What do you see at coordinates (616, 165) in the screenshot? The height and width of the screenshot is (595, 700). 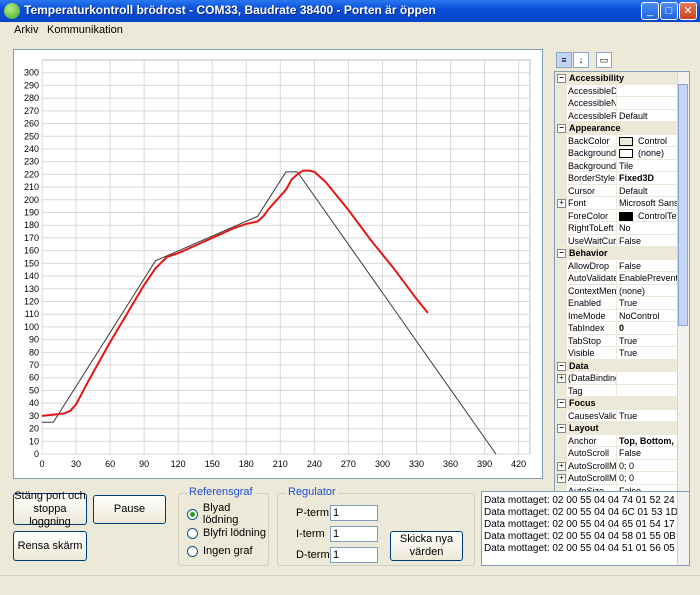 I see `property-row: Background Tile` at bounding box center [616, 165].